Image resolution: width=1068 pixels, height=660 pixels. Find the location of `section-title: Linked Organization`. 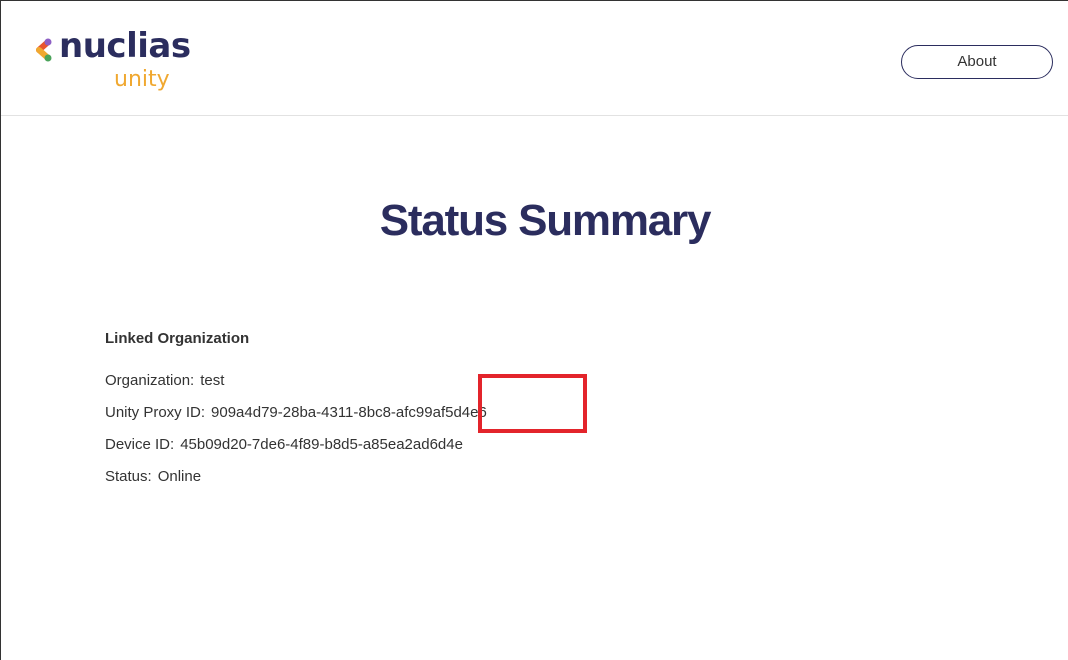

section-title: Linked Organization is located at coordinates (177, 338).